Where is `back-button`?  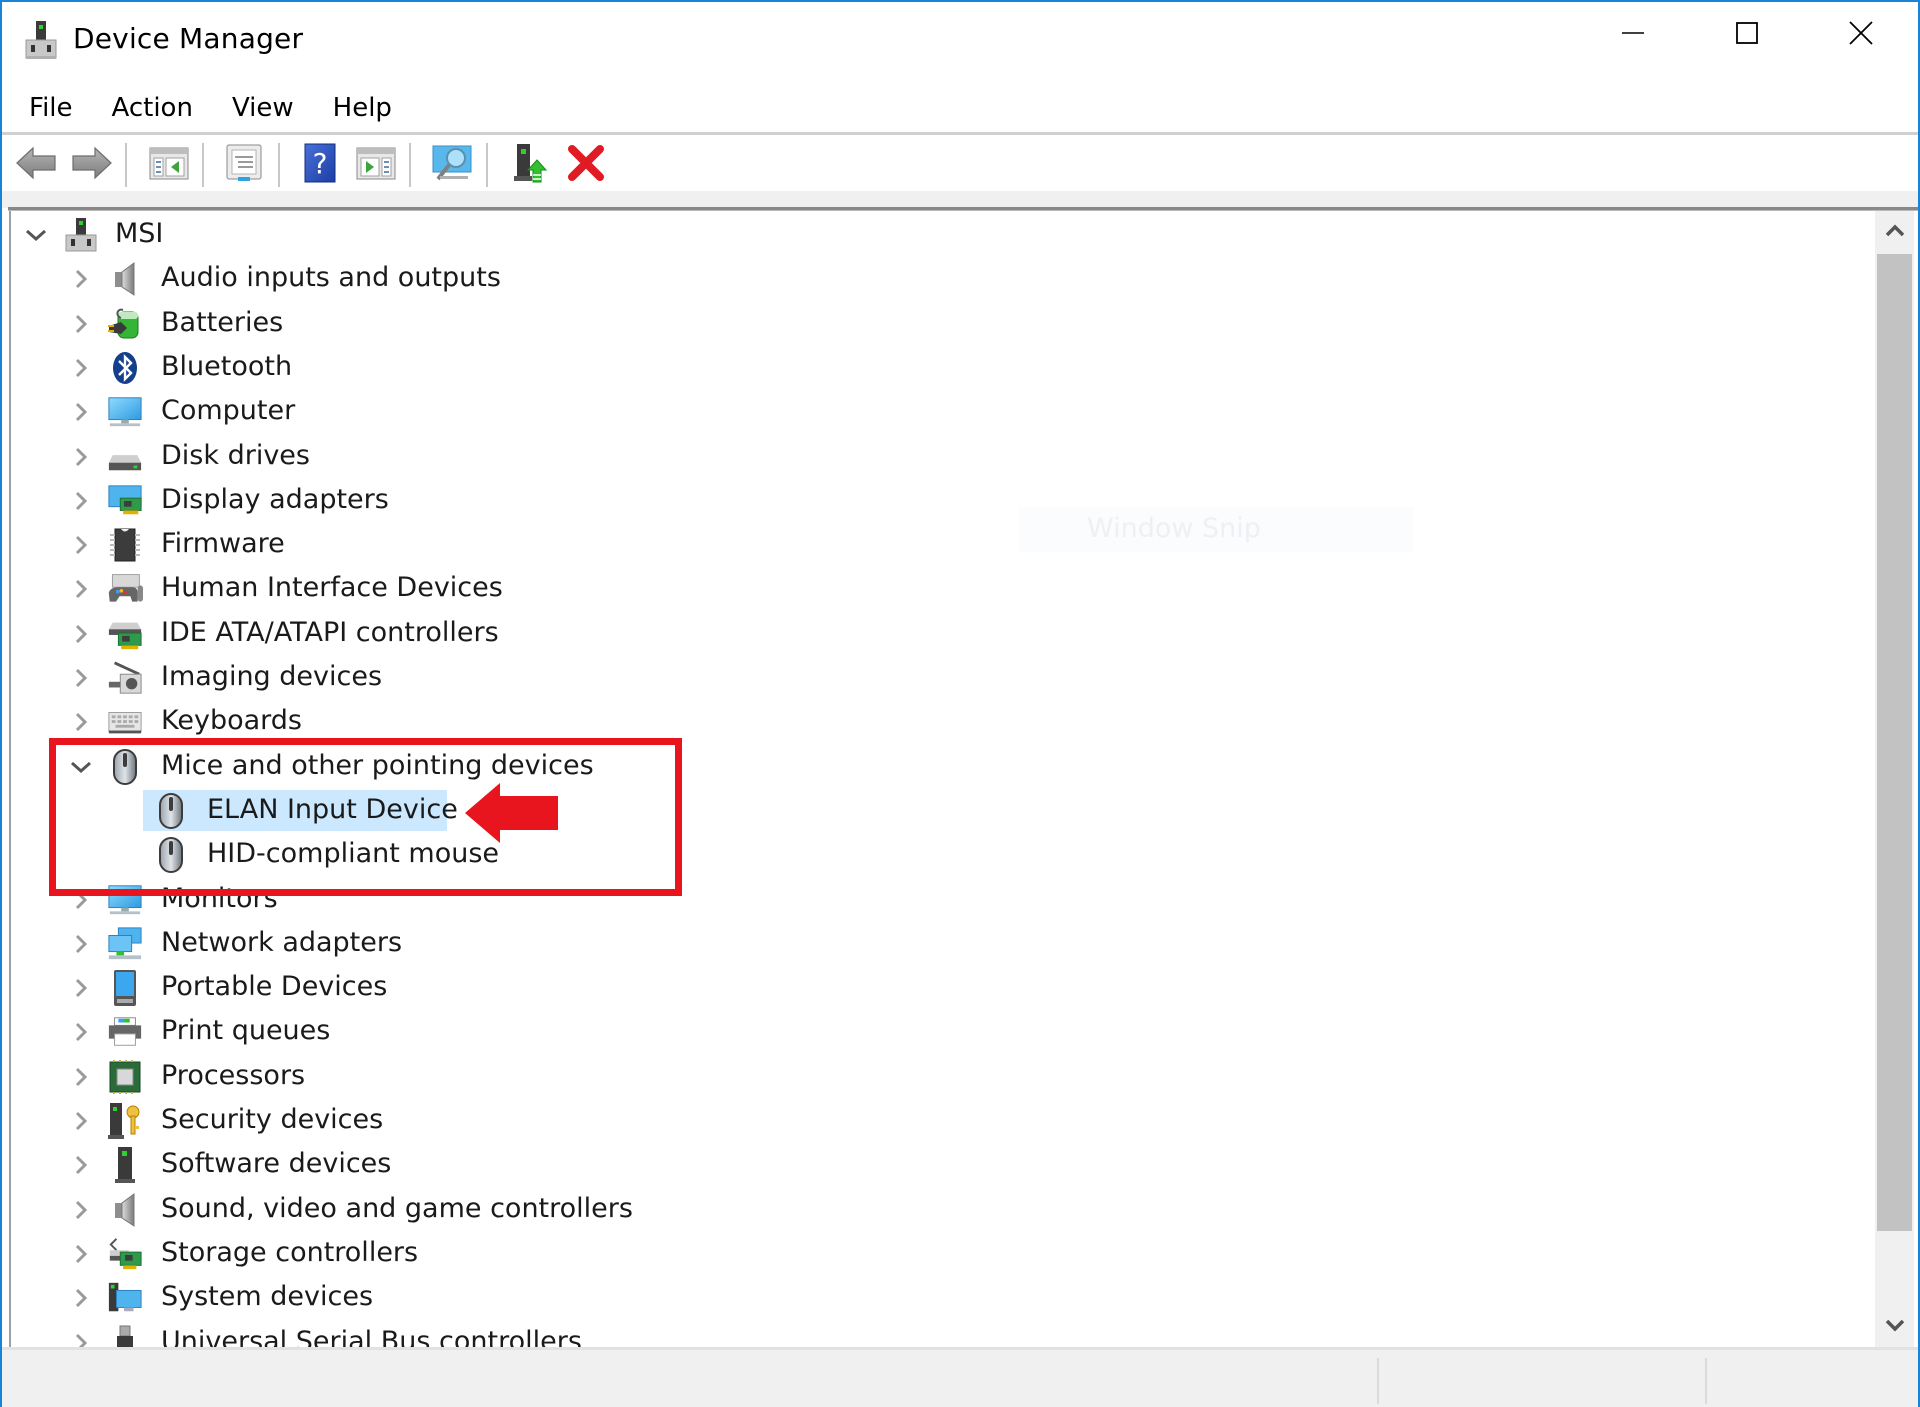
back-button is located at coordinates (36, 165).